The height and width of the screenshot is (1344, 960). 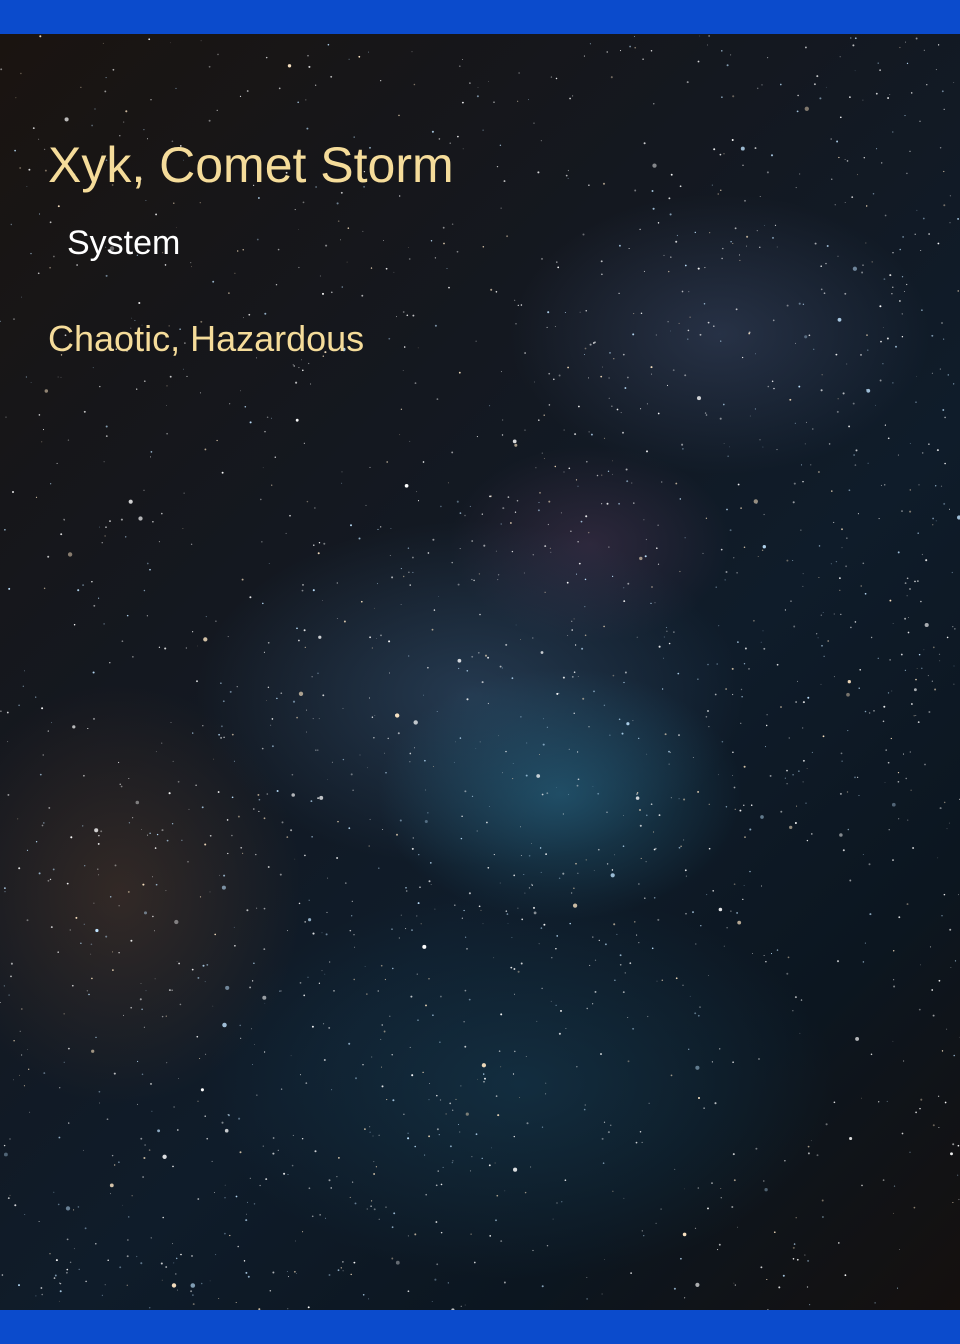 What do you see at coordinates (124, 243) in the screenshot?
I see `card-type-label: System` at bounding box center [124, 243].